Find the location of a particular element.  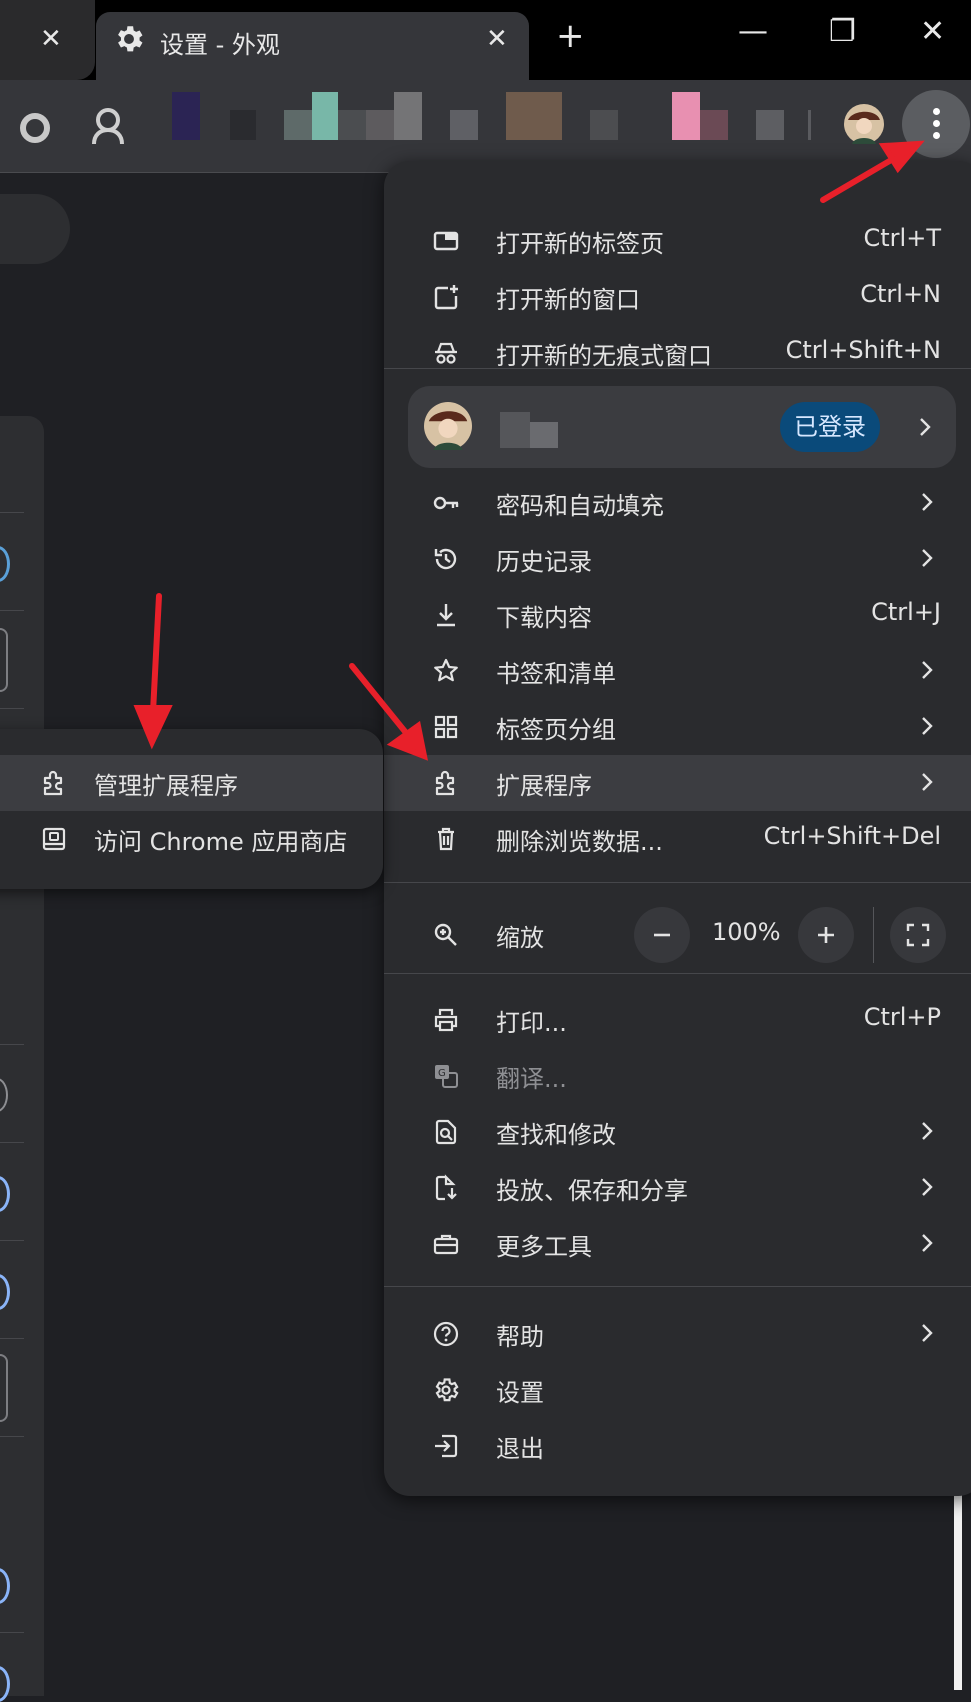

key-icon is located at coordinates (446, 503).